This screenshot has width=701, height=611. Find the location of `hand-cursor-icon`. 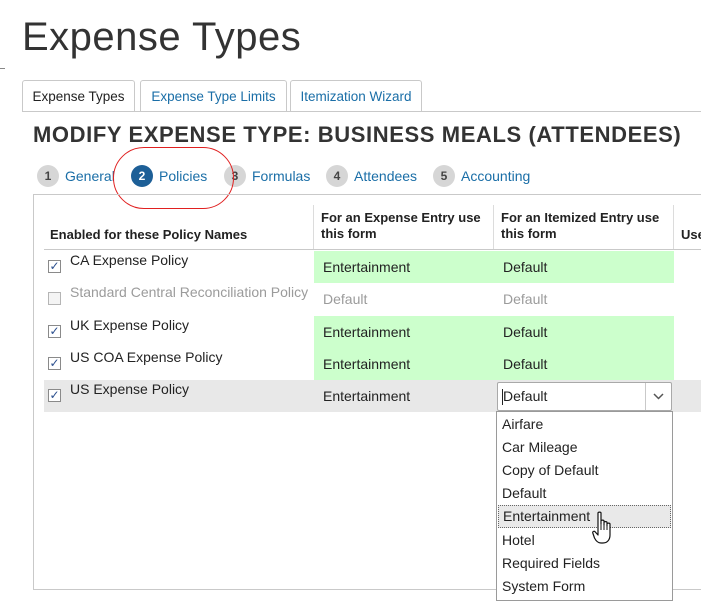

hand-cursor-icon is located at coordinates (601, 527).